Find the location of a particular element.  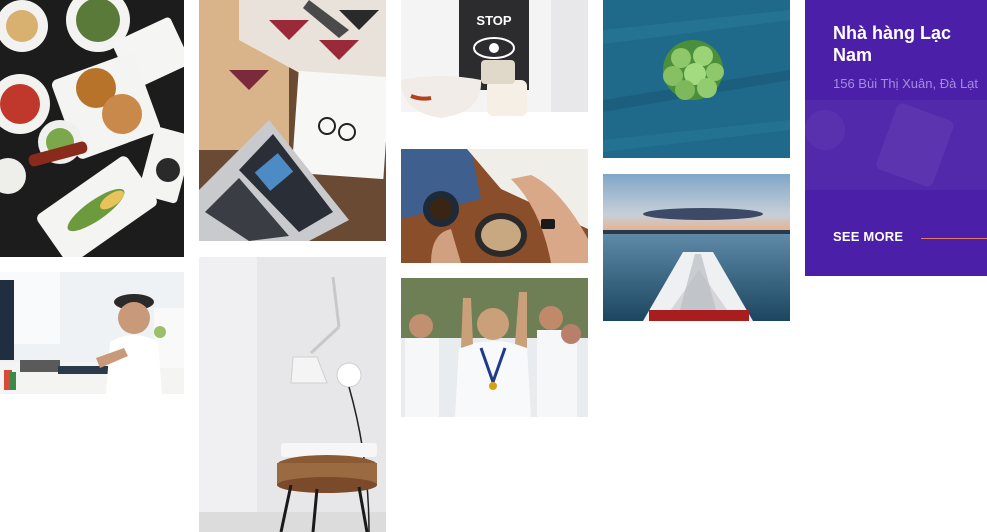

photo-food is located at coordinates (92, 128).